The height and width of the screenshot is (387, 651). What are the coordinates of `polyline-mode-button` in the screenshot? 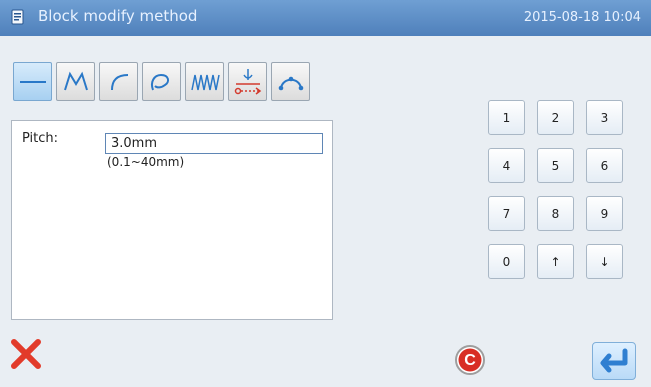 It's located at (75, 81).